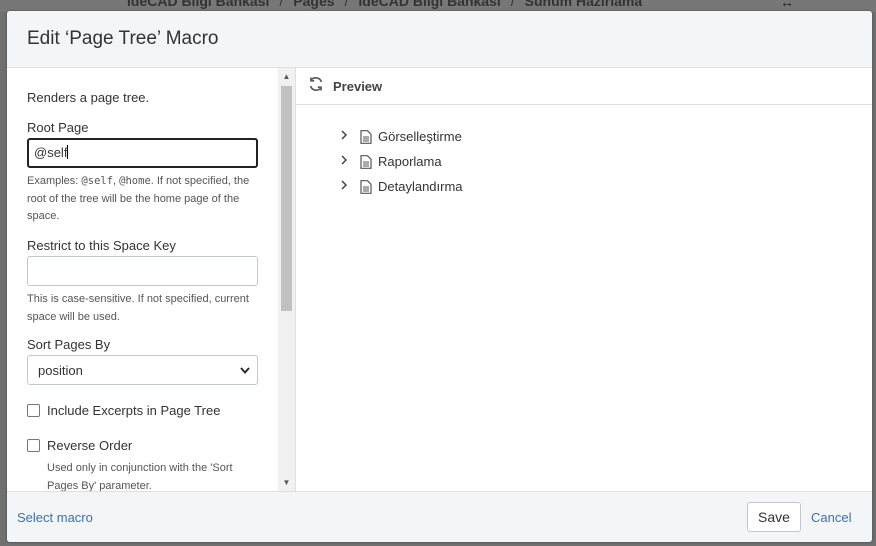  I want to click on sort-pages-label: Sort Pages By, so click(69, 344).